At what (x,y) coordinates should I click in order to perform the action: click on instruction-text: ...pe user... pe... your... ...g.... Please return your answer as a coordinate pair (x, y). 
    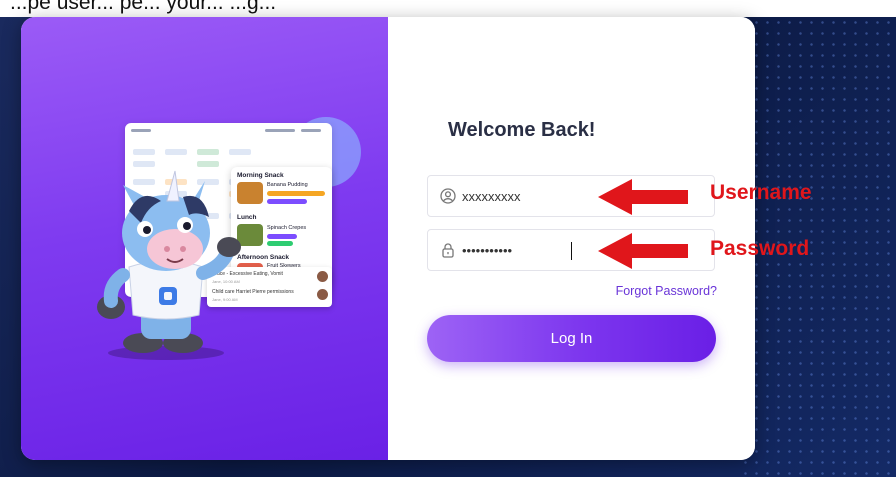
    Looking at the image, I should click on (143, 7).